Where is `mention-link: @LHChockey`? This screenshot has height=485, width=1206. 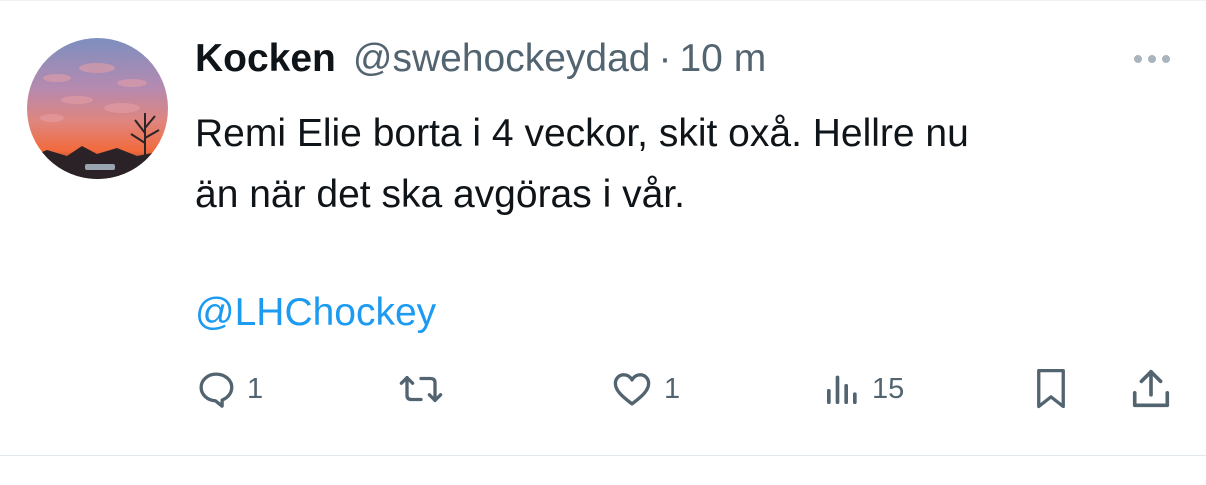
mention-link: @LHChockey is located at coordinates (315, 312).